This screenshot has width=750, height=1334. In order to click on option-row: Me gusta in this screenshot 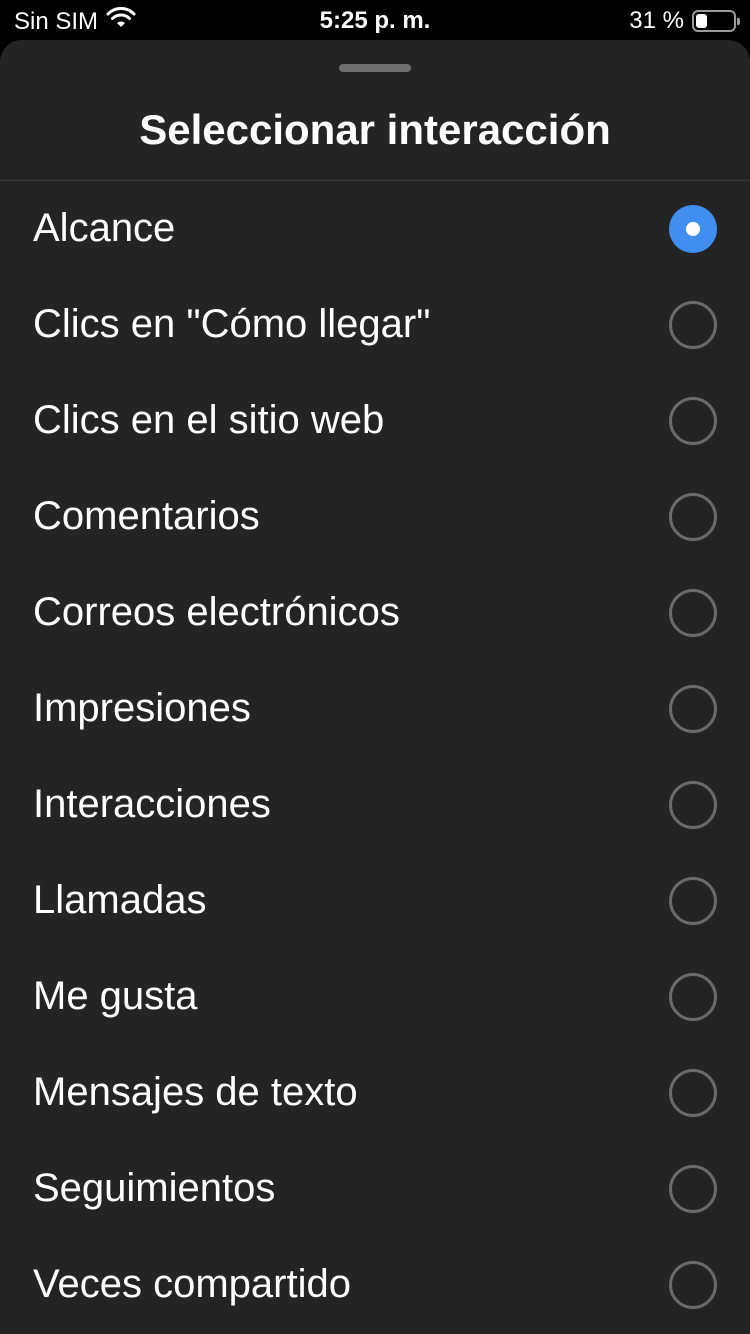, I will do `click(375, 997)`.